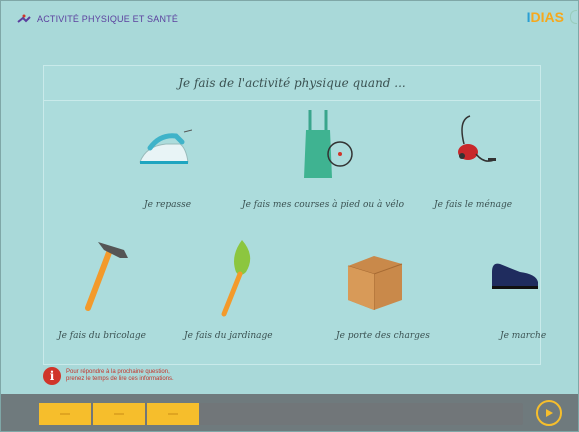  I want to click on running-figure-icon, so click(24, 18).